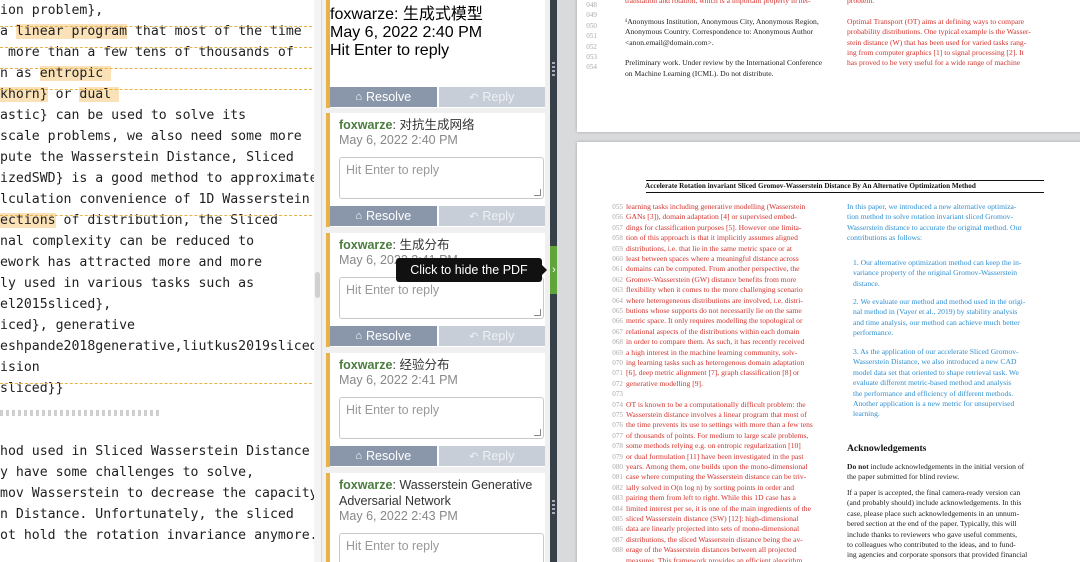 This screenshot has width=1080, height=562. I want to click on code-line: n as entropic, so click(56, 73).